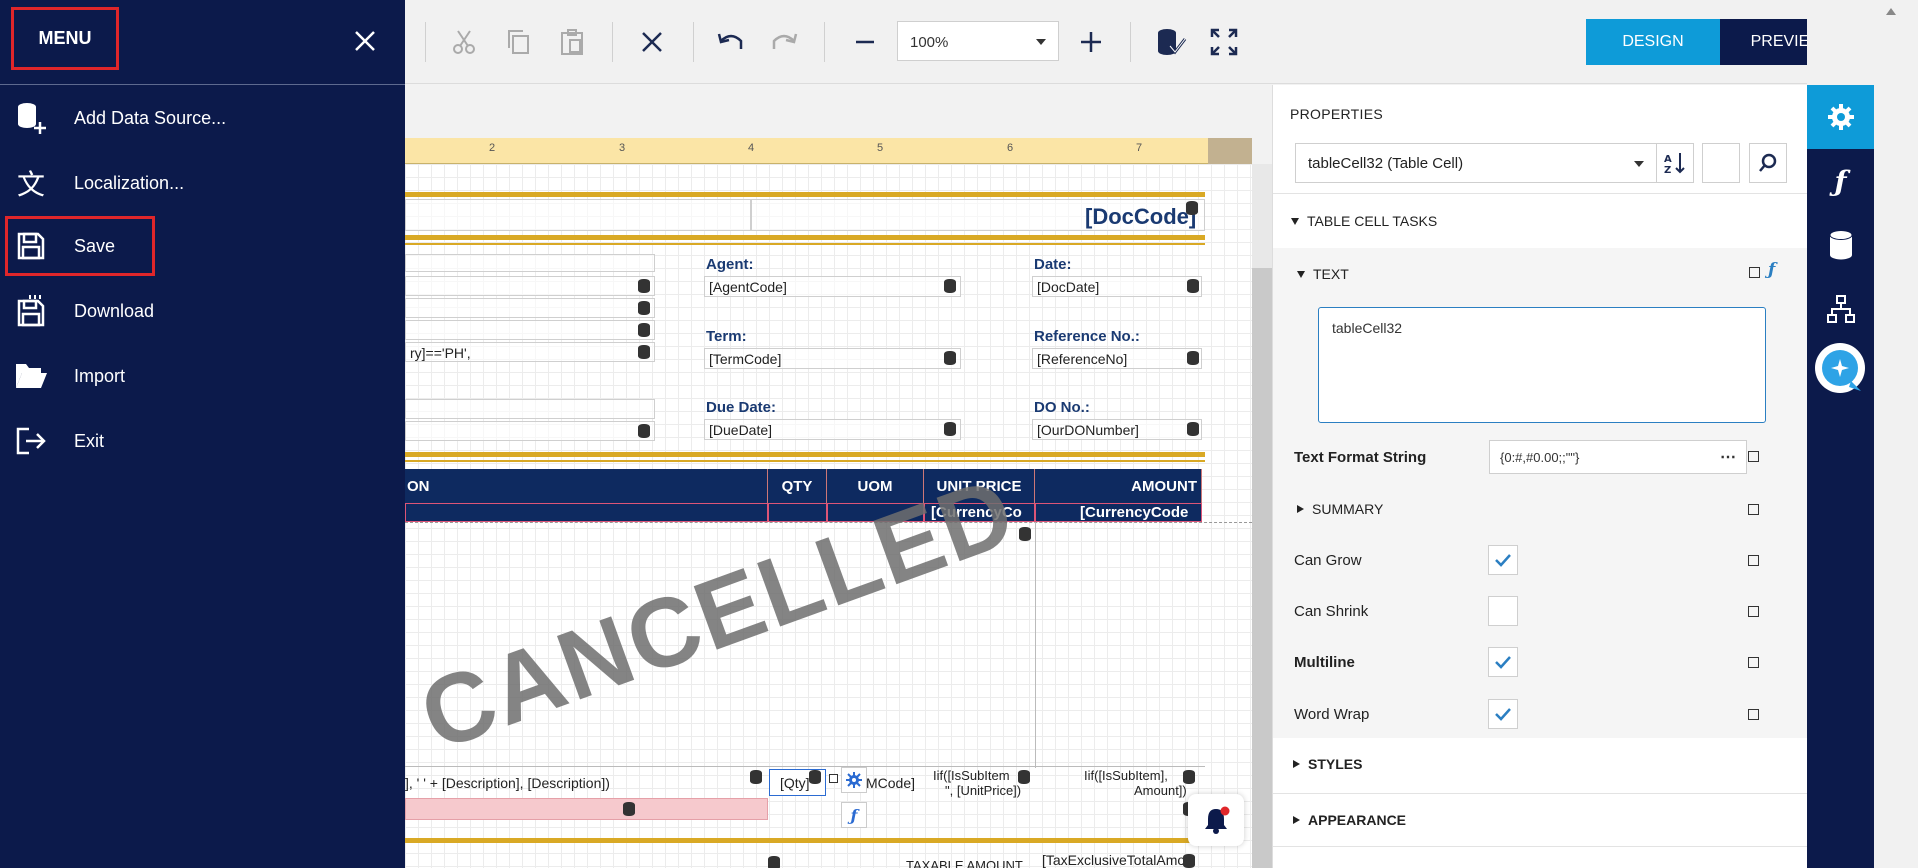 The height and width of the screenshot is (868, 1918). Describe the element at coordinates (518, 42) in the screenshot. I see `copy-button` at that location.